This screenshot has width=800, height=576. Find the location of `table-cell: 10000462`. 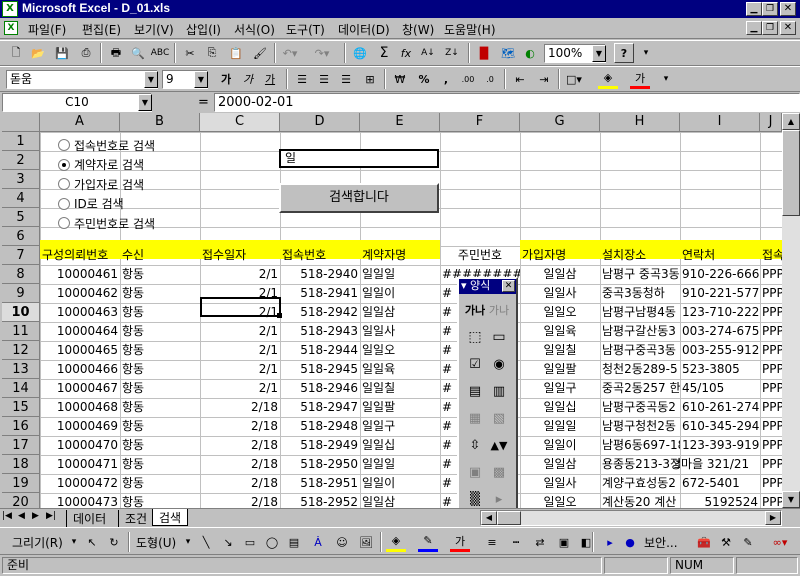

table-cell: 10000462 is located at coordinates (80, 293).